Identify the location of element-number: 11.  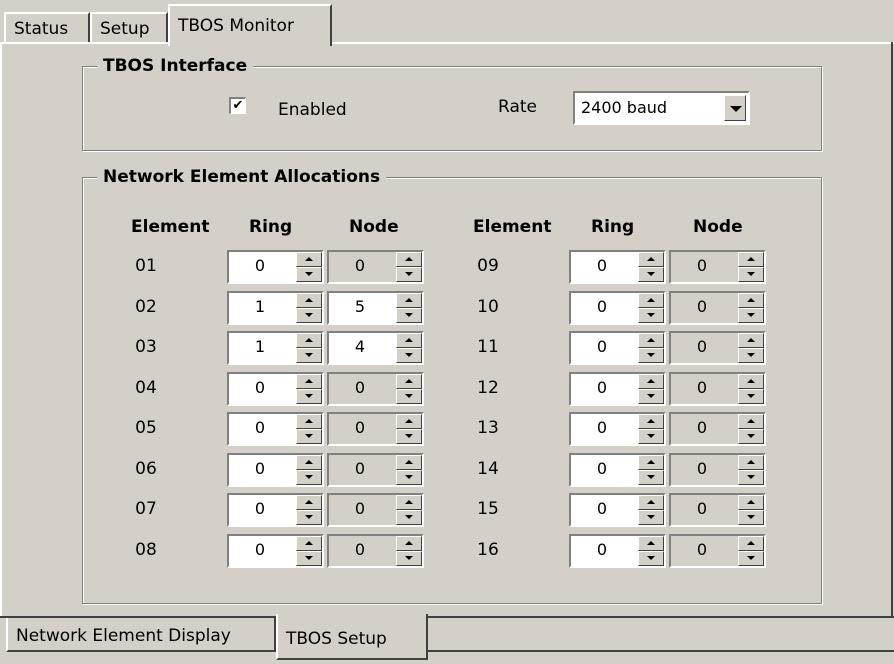
(488, 347).